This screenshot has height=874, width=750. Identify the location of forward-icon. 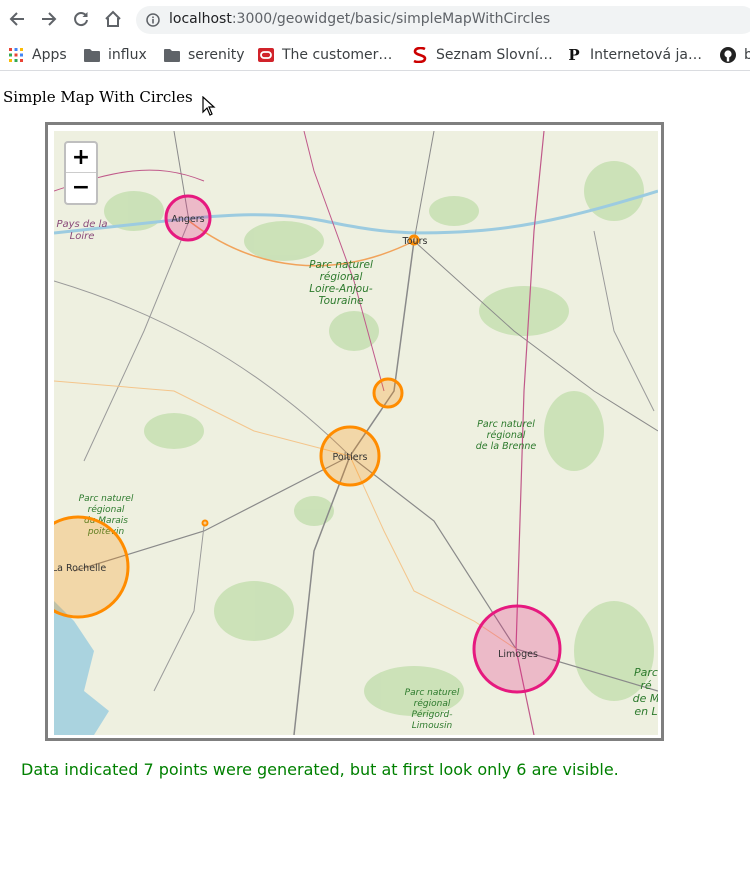
(49, 19).